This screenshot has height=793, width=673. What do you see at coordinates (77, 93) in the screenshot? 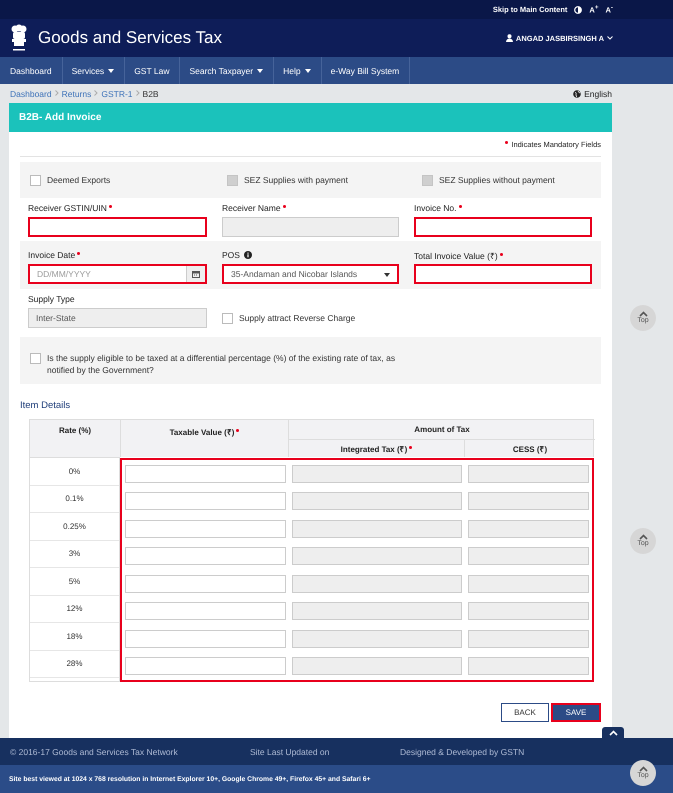
I see `breadcrumb-link: Returns` at bounding box center [77, 93].